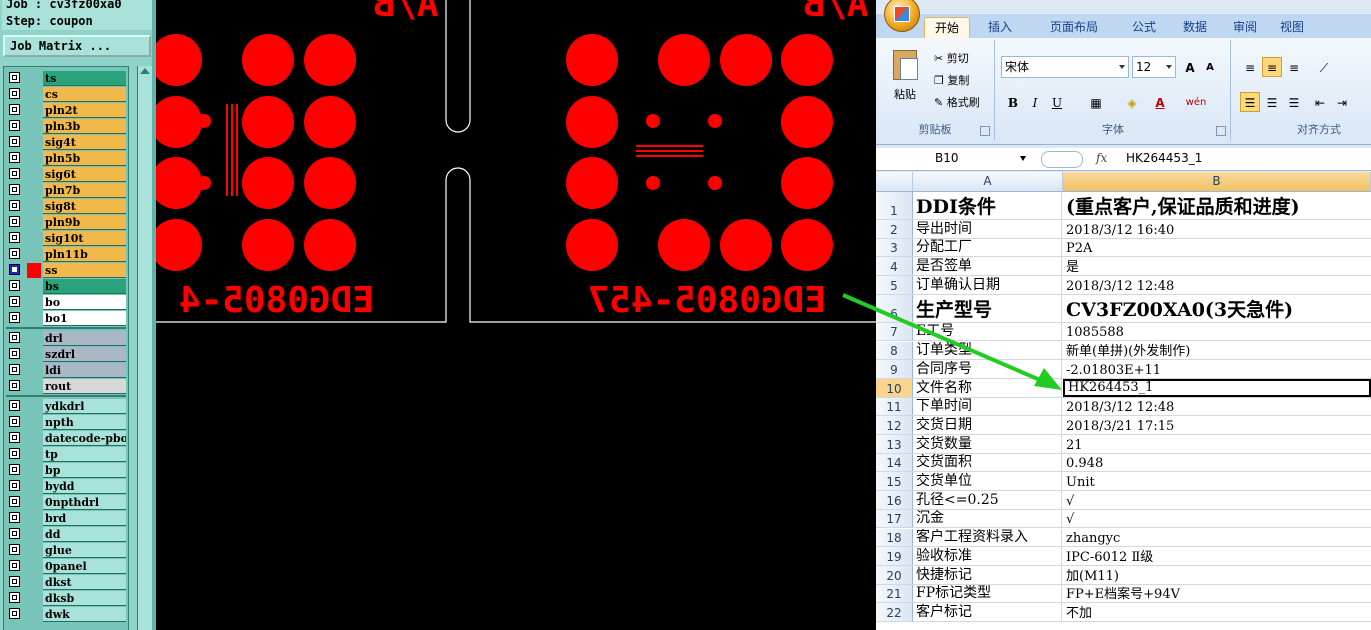 This screenshot has height=630, width=1371. Describe the element at coordinates (1210, 67) in the screenshot. I see `shrink-font-button: A` at that location.